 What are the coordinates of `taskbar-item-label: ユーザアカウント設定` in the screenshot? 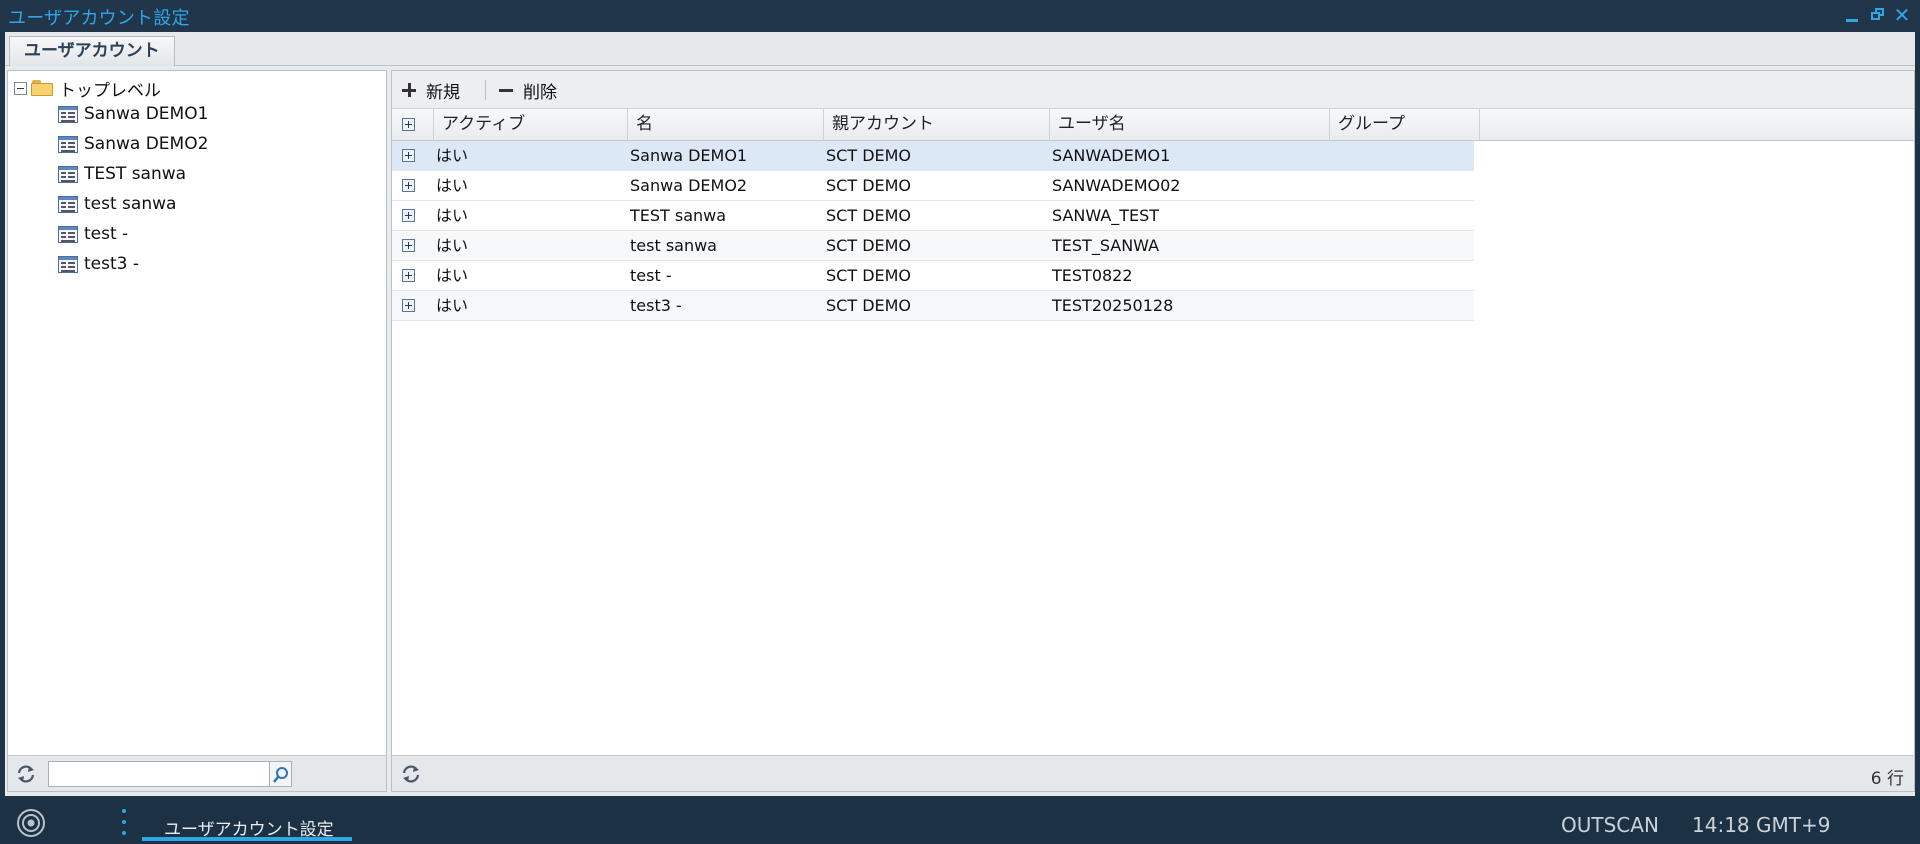 It's located at (249, 830).